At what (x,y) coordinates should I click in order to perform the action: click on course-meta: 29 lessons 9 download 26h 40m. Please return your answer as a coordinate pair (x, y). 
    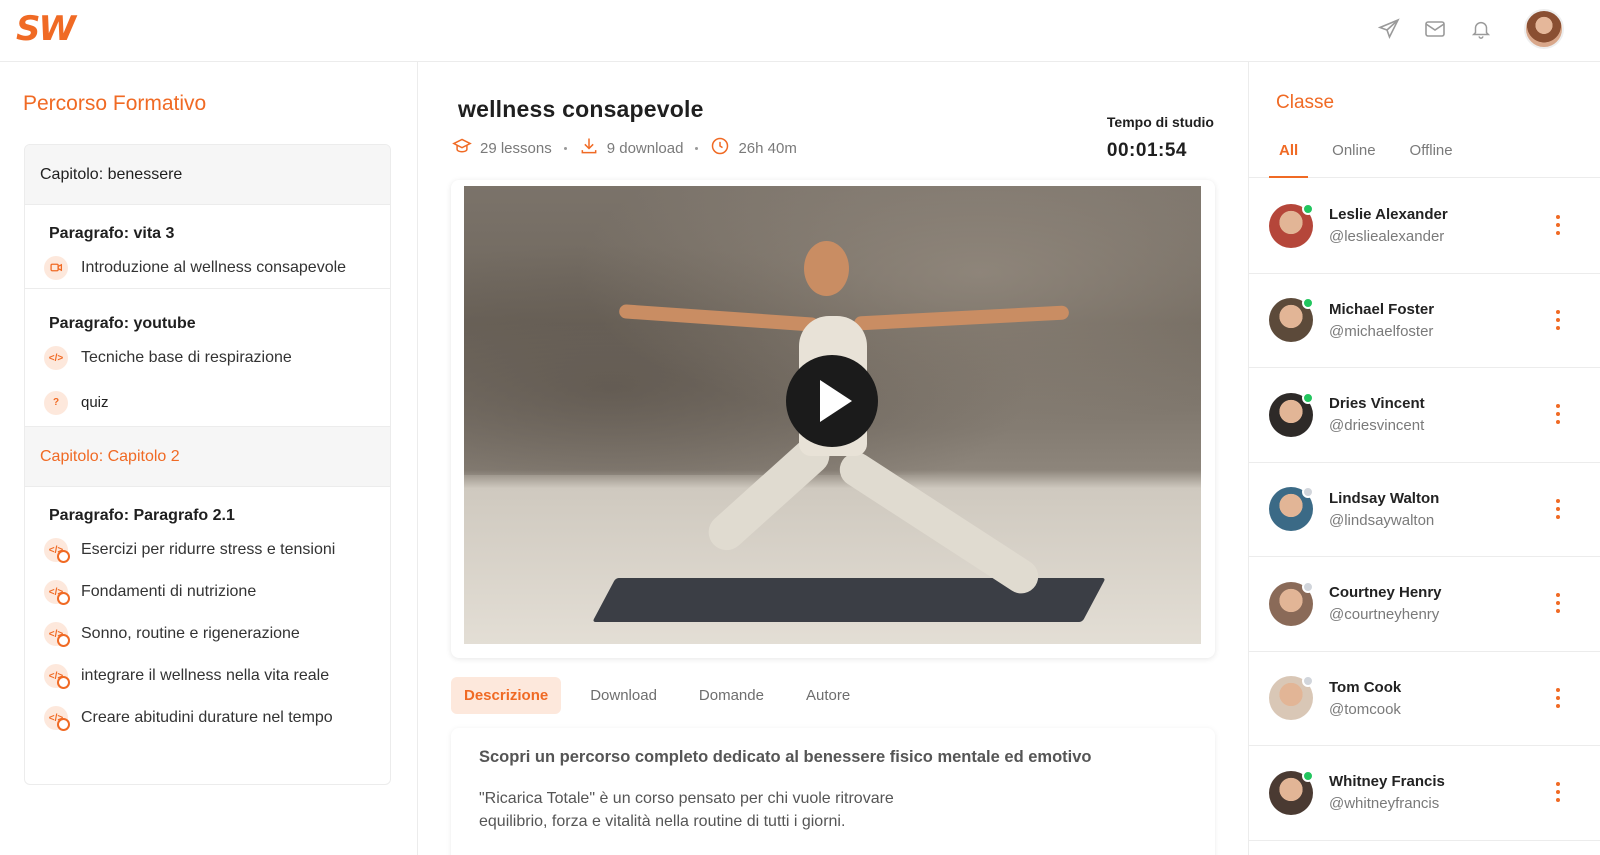
    Looking at the image, I should click on (624, 148).